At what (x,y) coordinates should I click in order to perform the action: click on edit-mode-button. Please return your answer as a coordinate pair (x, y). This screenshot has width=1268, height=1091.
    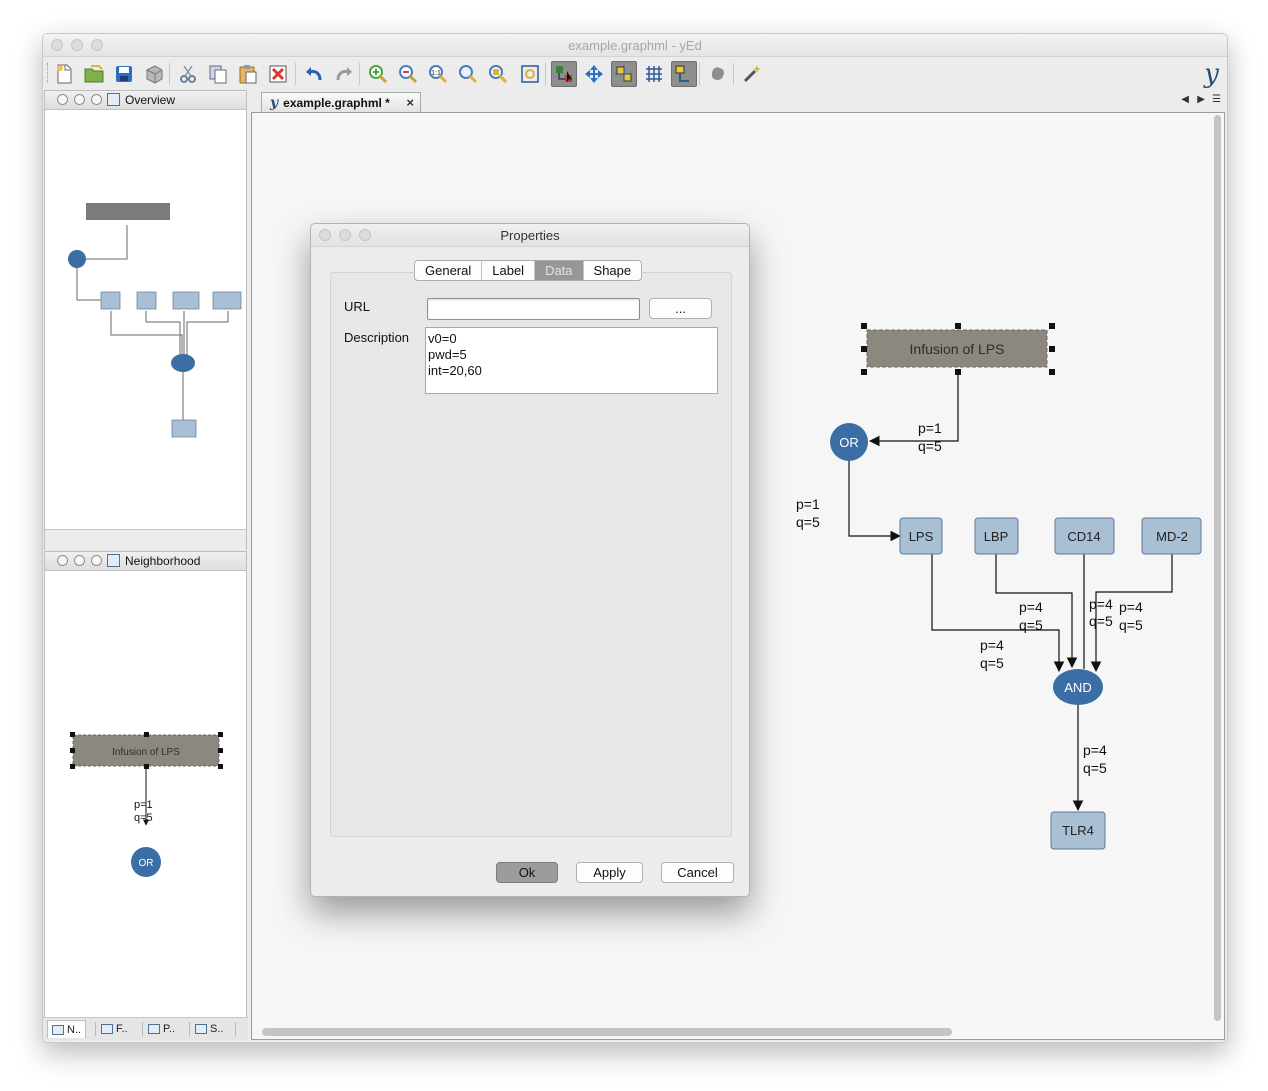
    Looking at the image, I should click on (564, 74).